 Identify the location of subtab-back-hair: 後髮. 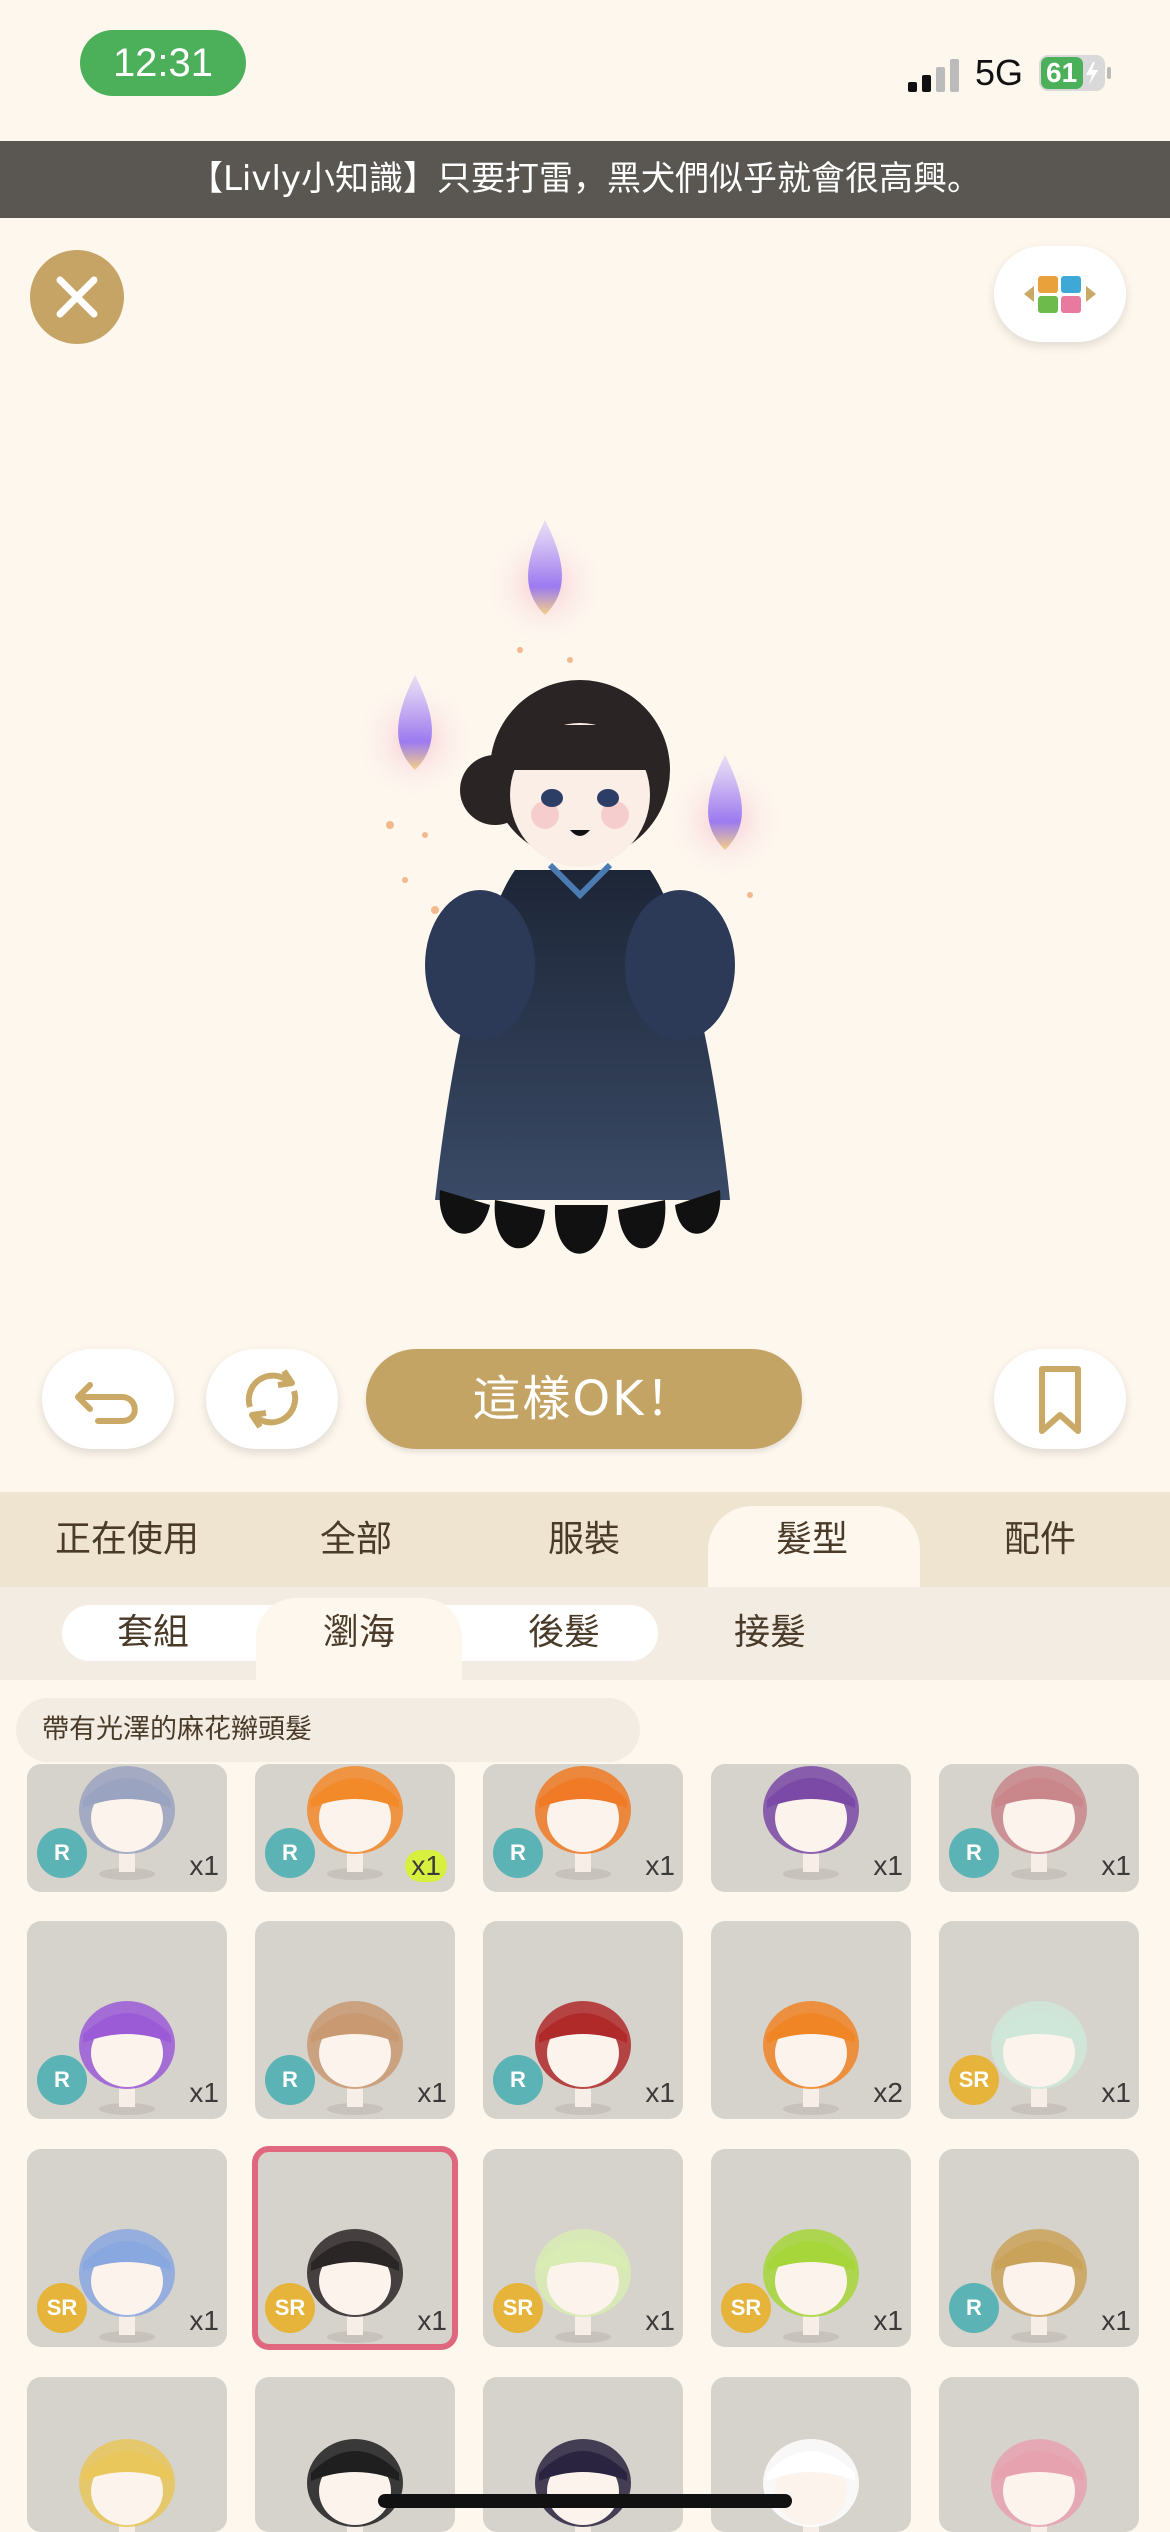
(564, 1633).